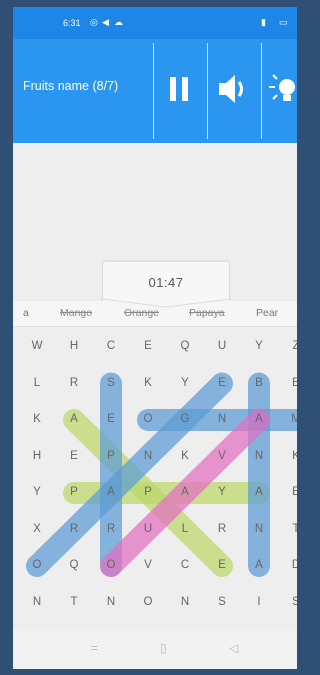 This screenshot has width=320, height=675. Describe the element at coordinates (185, 419) in the screenshot. I see `grid-letter: G` at that location.